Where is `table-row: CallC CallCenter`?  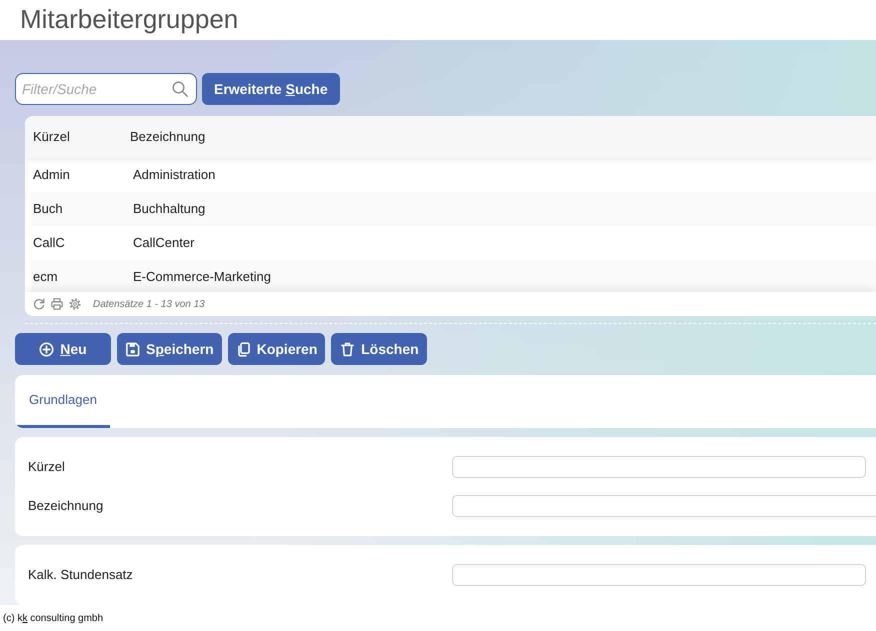 table-row: CallC CallCenter is located at coordinates (453, 243).